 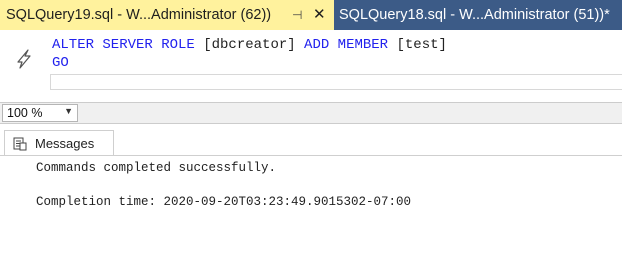 What do you see at coordinates (363, 45) in the screenshot?
I see `keyword: MEMBER` at bounding box center [363, 45].